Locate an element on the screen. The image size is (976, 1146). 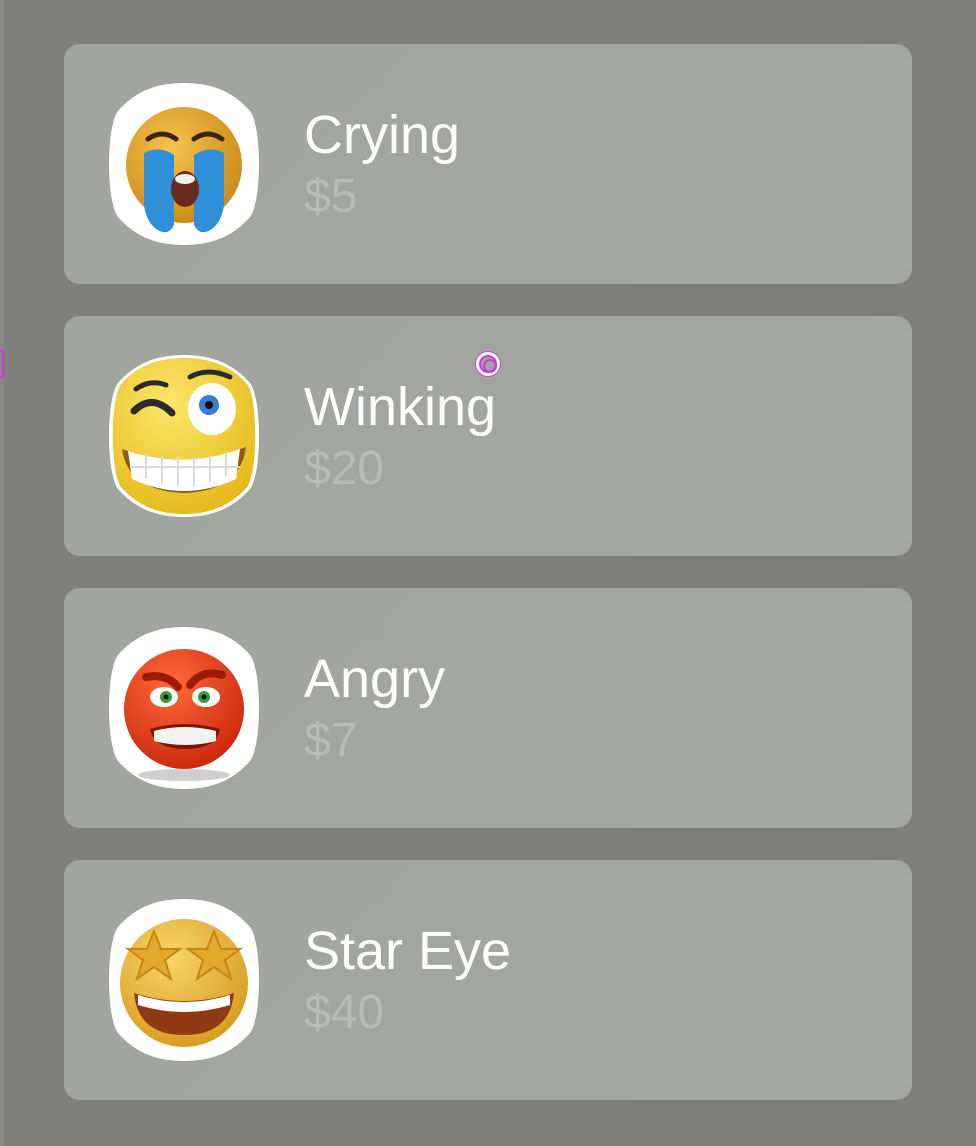
product-name: Winking is located at coordinates (400, 407).